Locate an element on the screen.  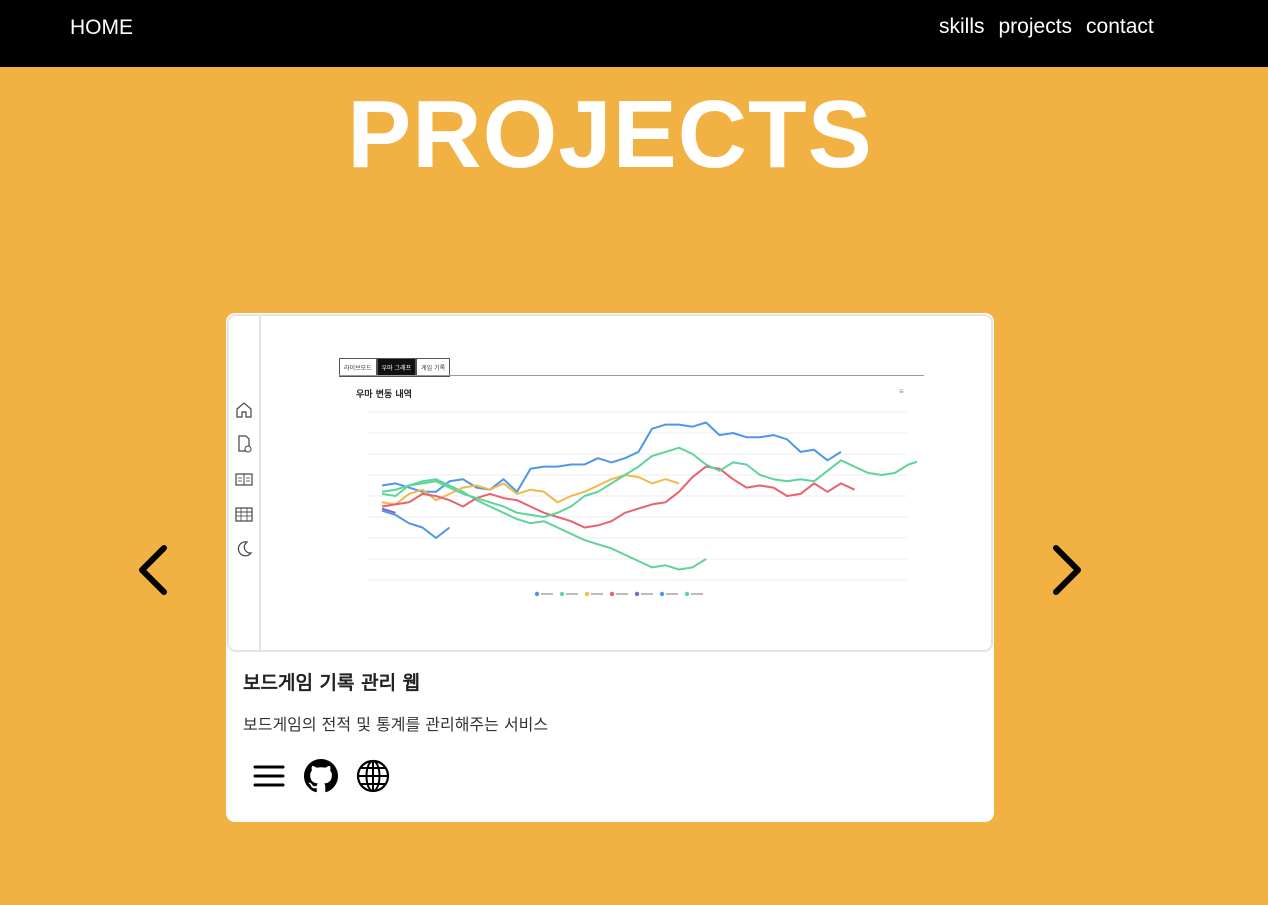
globe-icon is located at coordinates (373, 776).